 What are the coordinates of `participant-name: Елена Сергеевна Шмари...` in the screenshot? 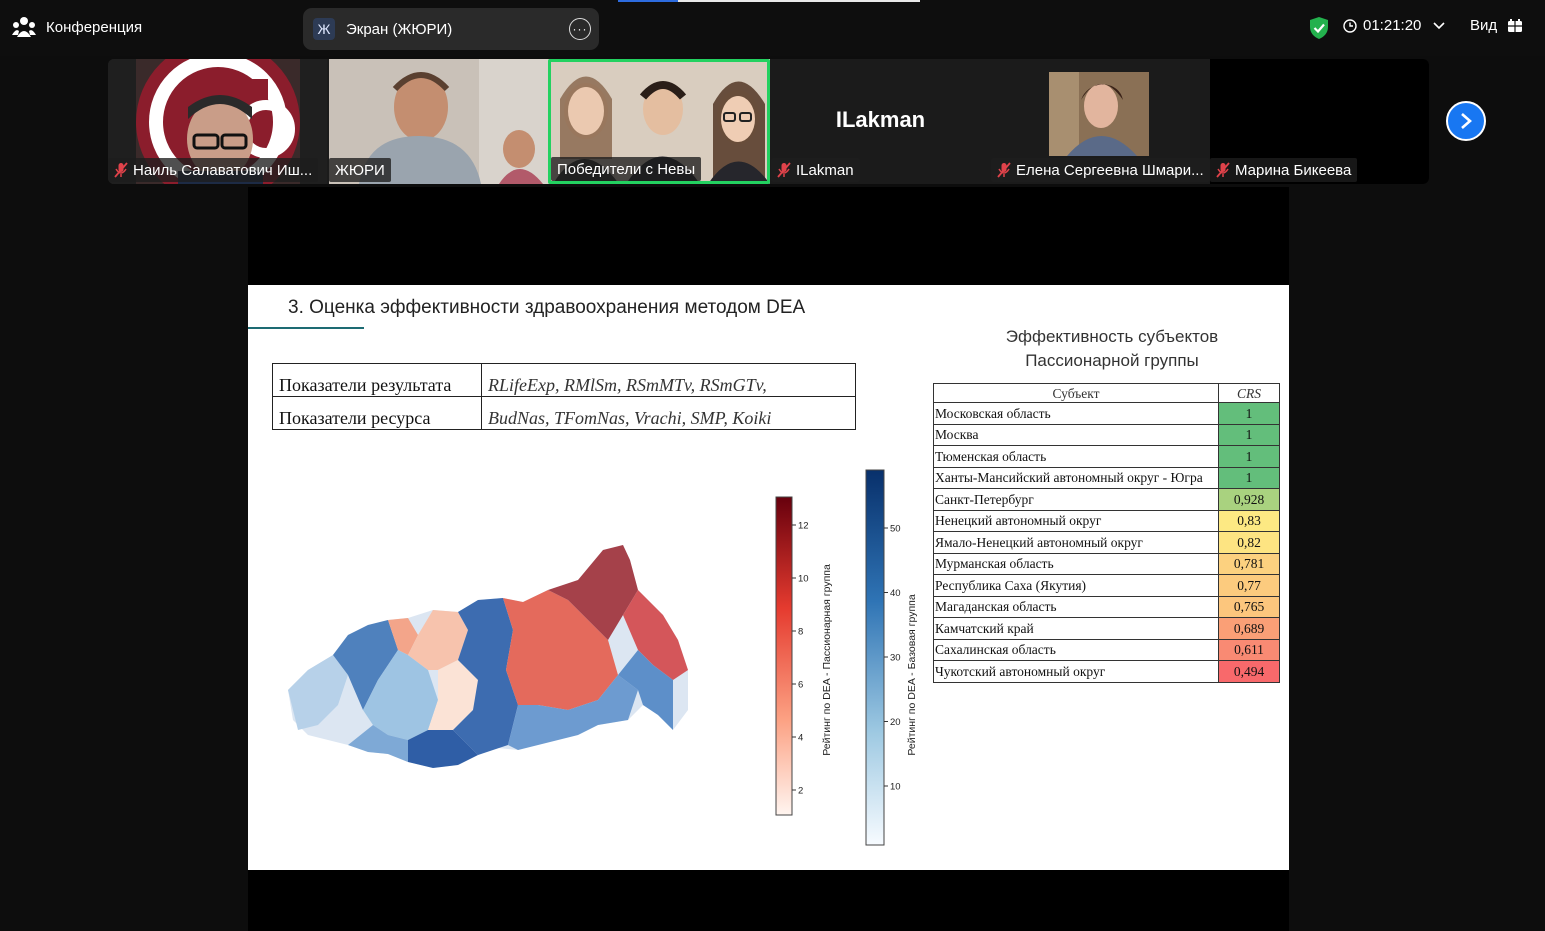 It's located at (1110, 170).